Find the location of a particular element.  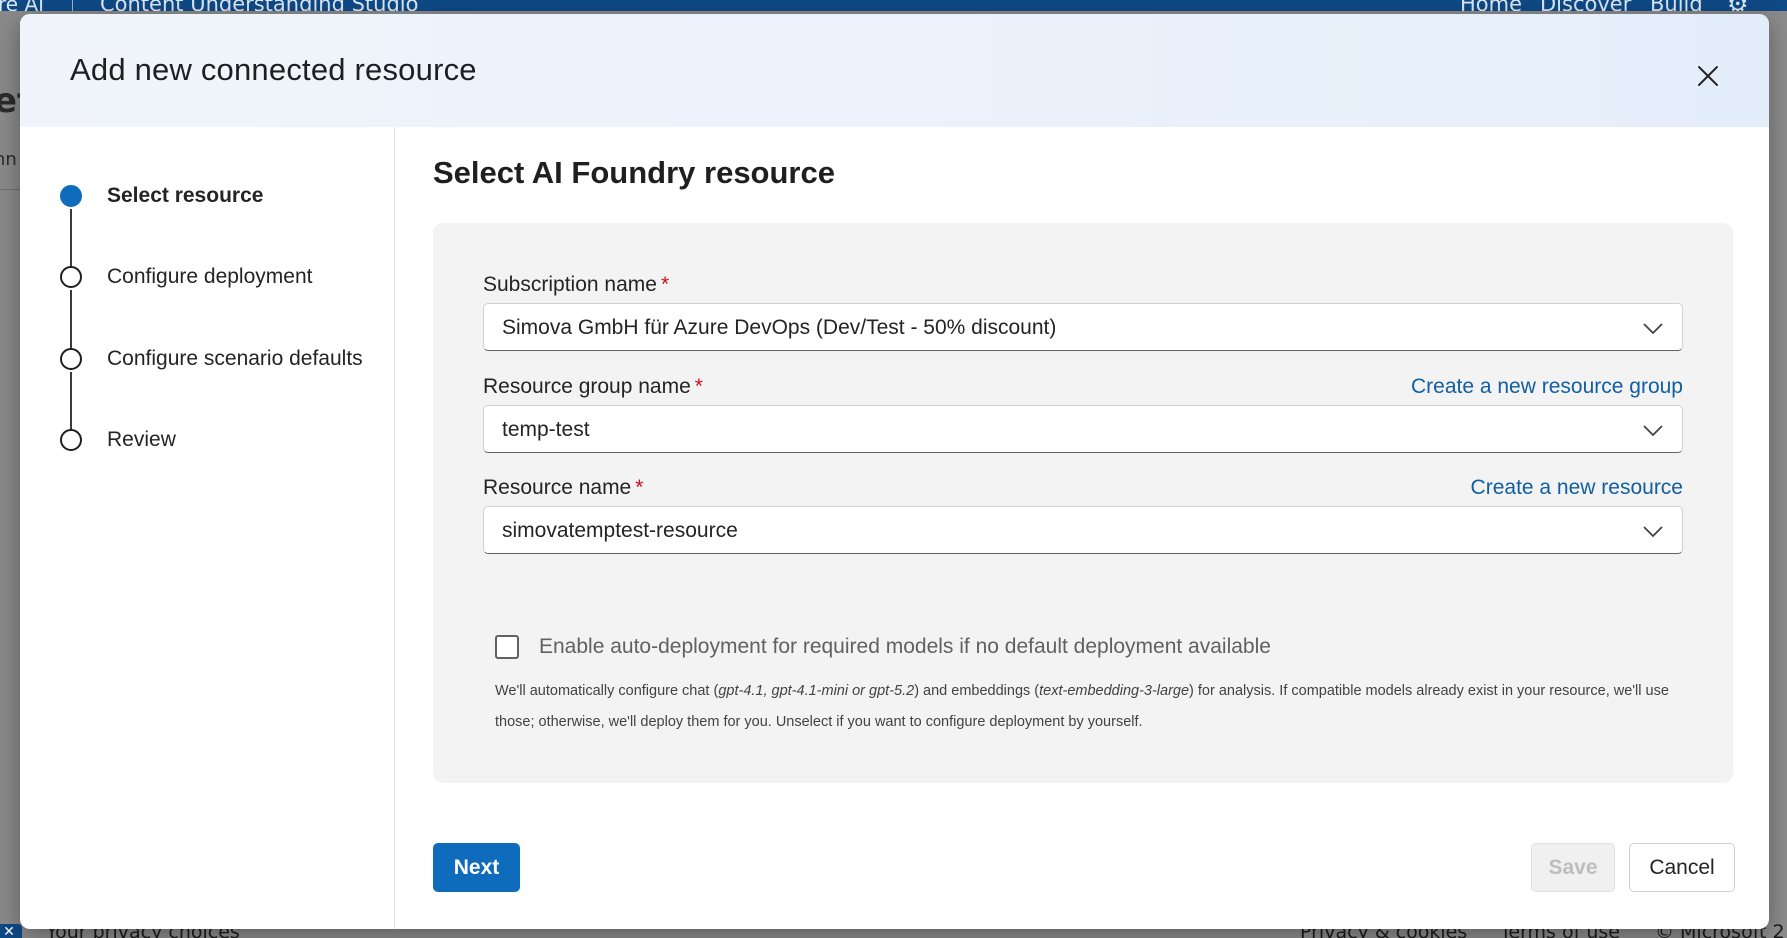

create-resource-link: Create a new resource is located at coordinates (1577, 488).